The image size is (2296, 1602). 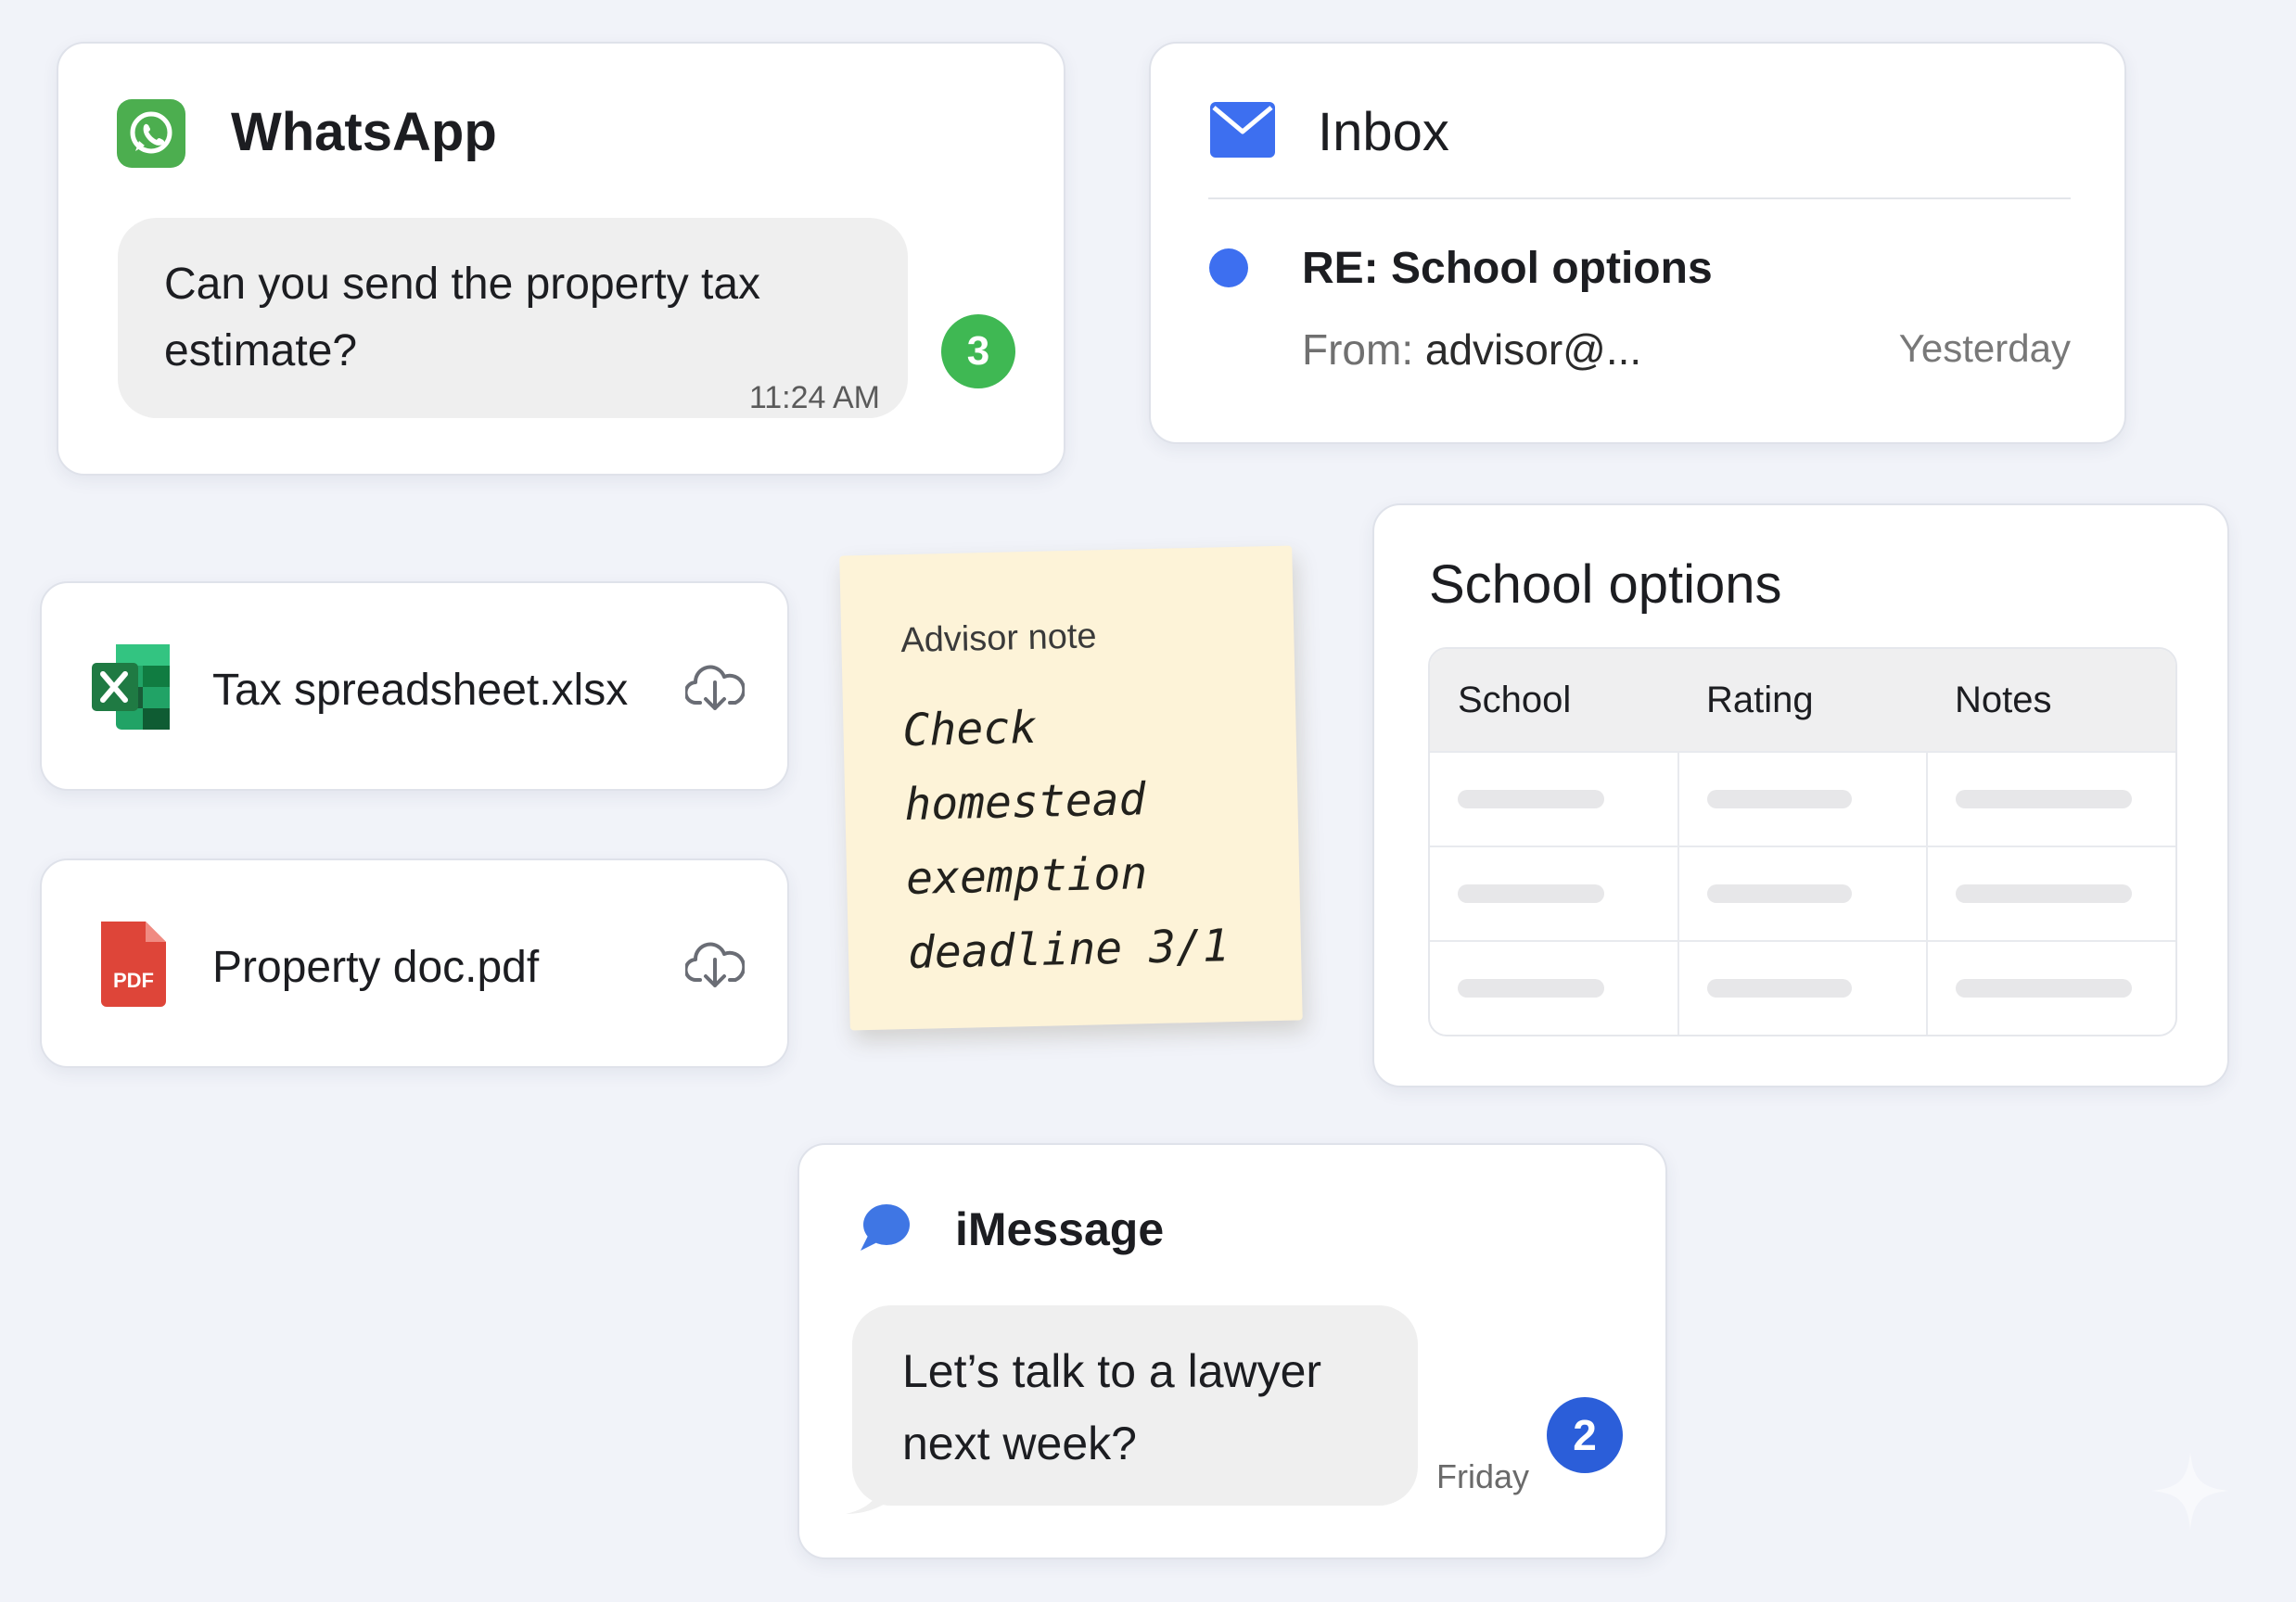 What do you see at coordinates (375, 968) in the screenshot?
I see `file-name: Property doc.pdf` at bounding box center [375, 968].